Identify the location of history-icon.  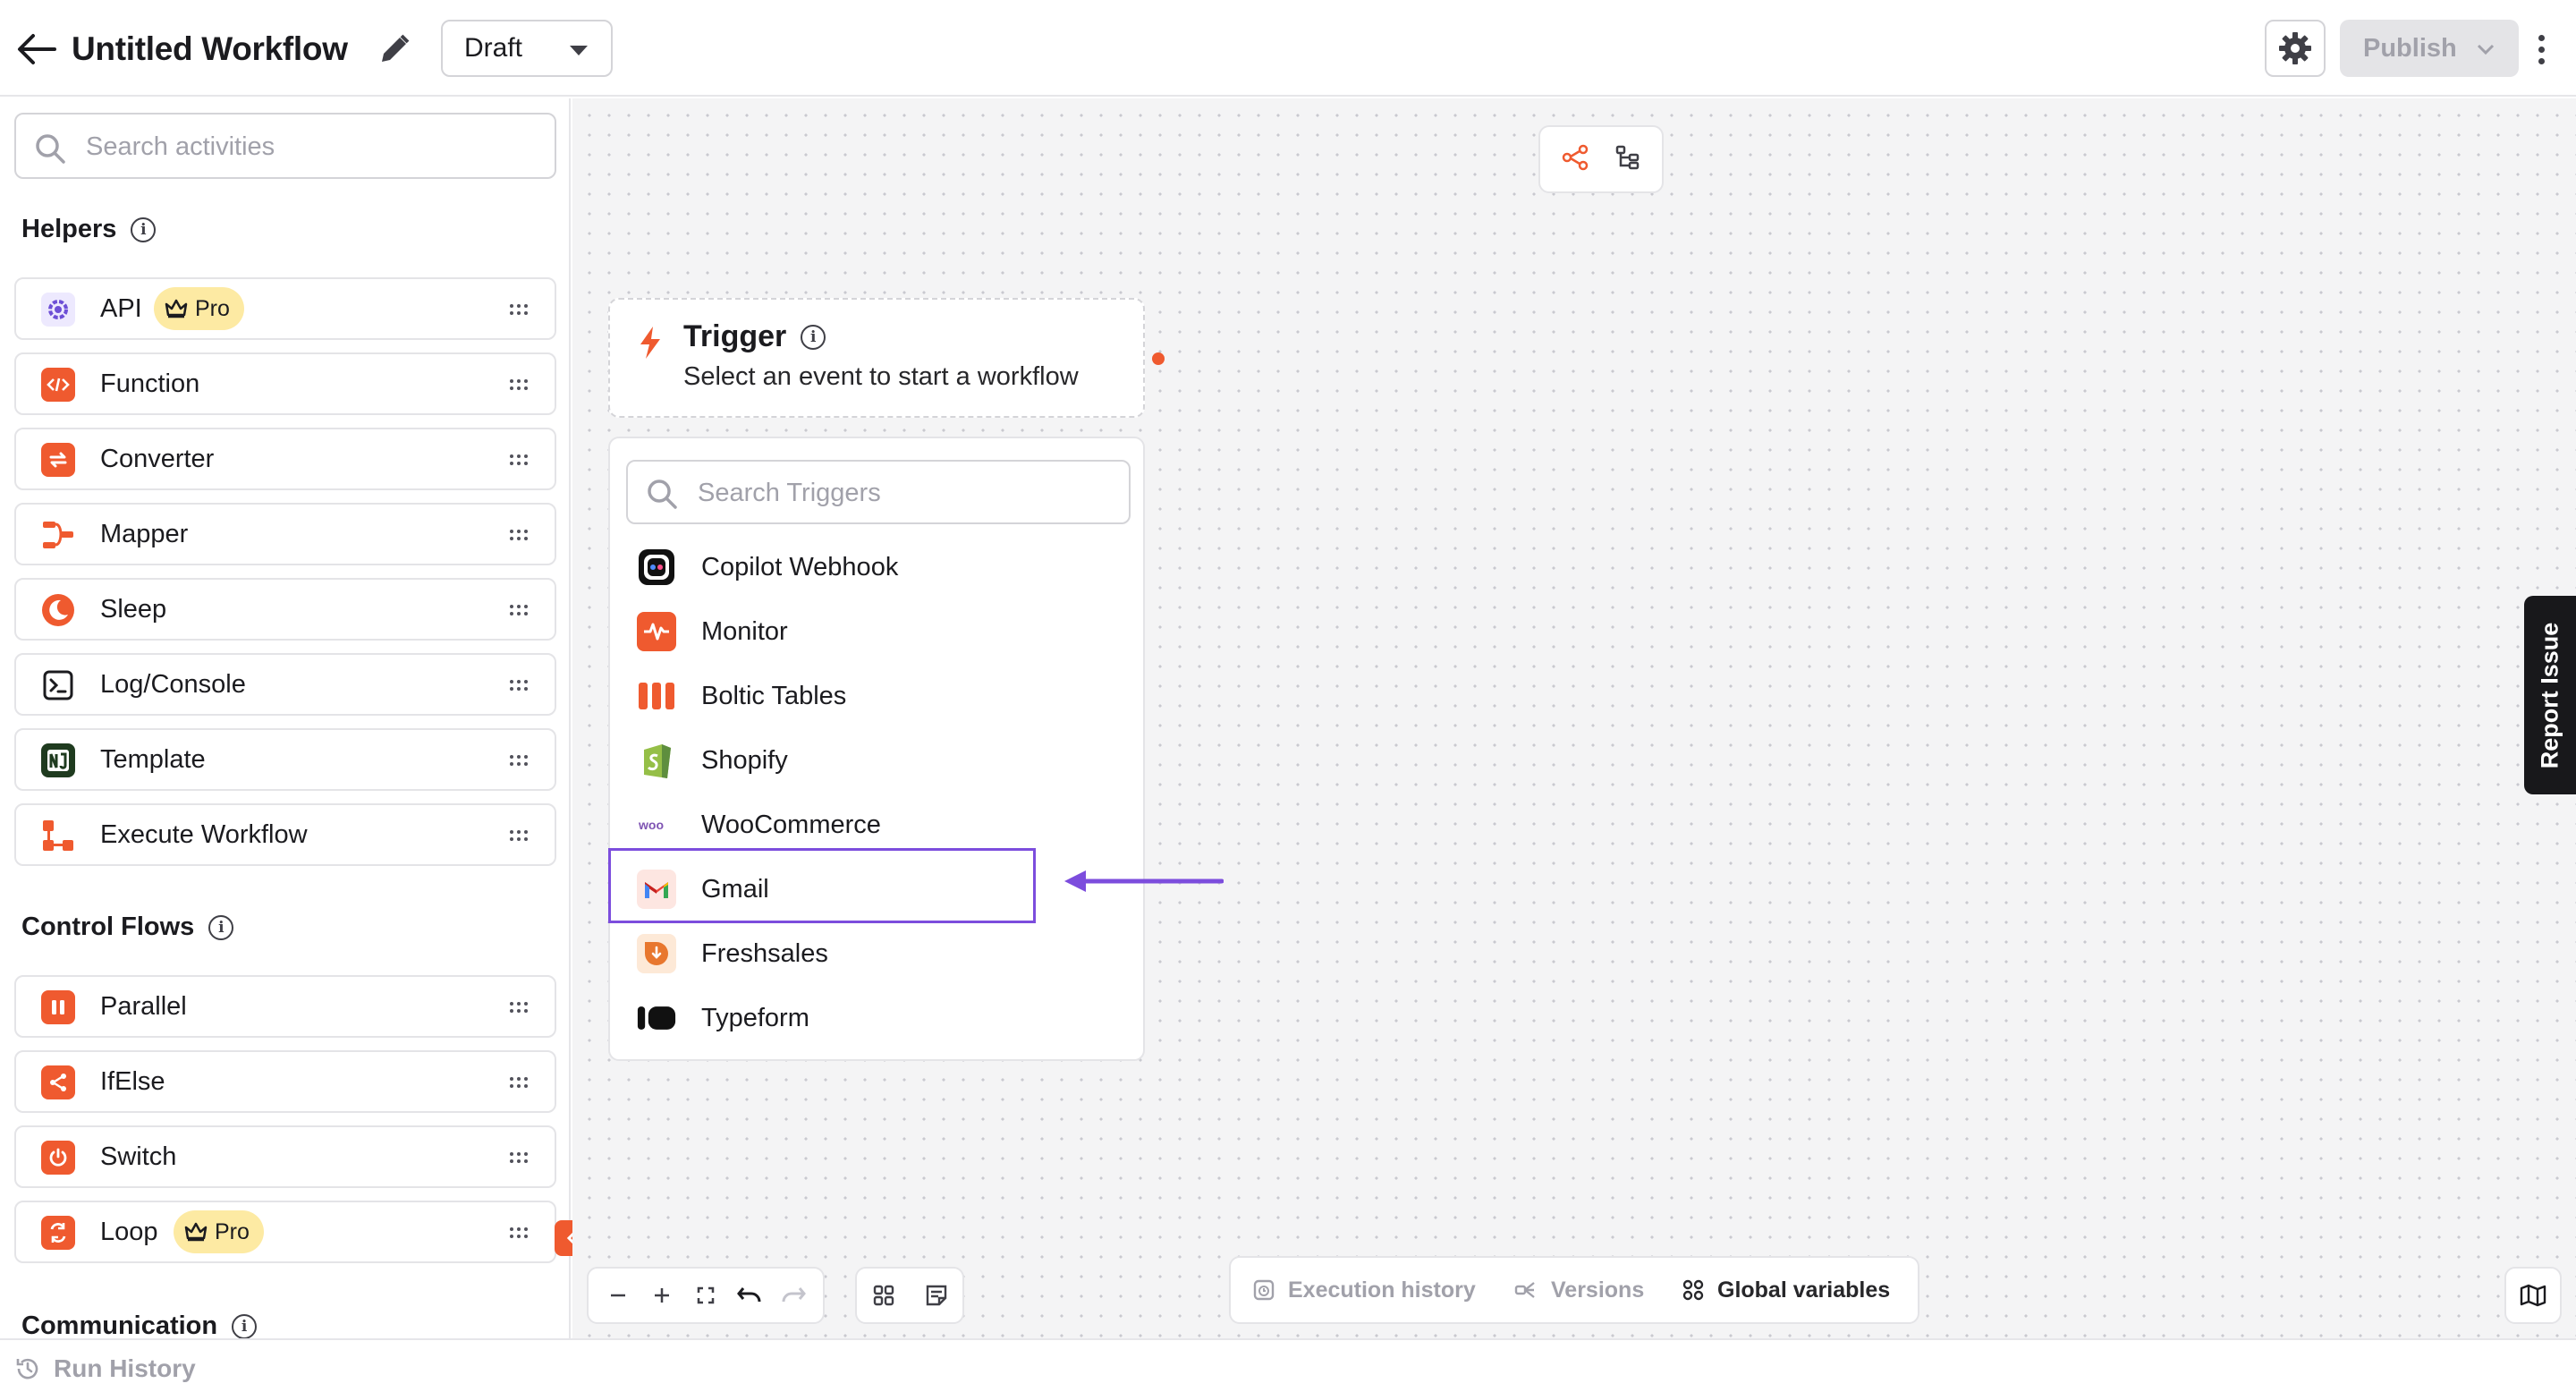
(1264, 1290).